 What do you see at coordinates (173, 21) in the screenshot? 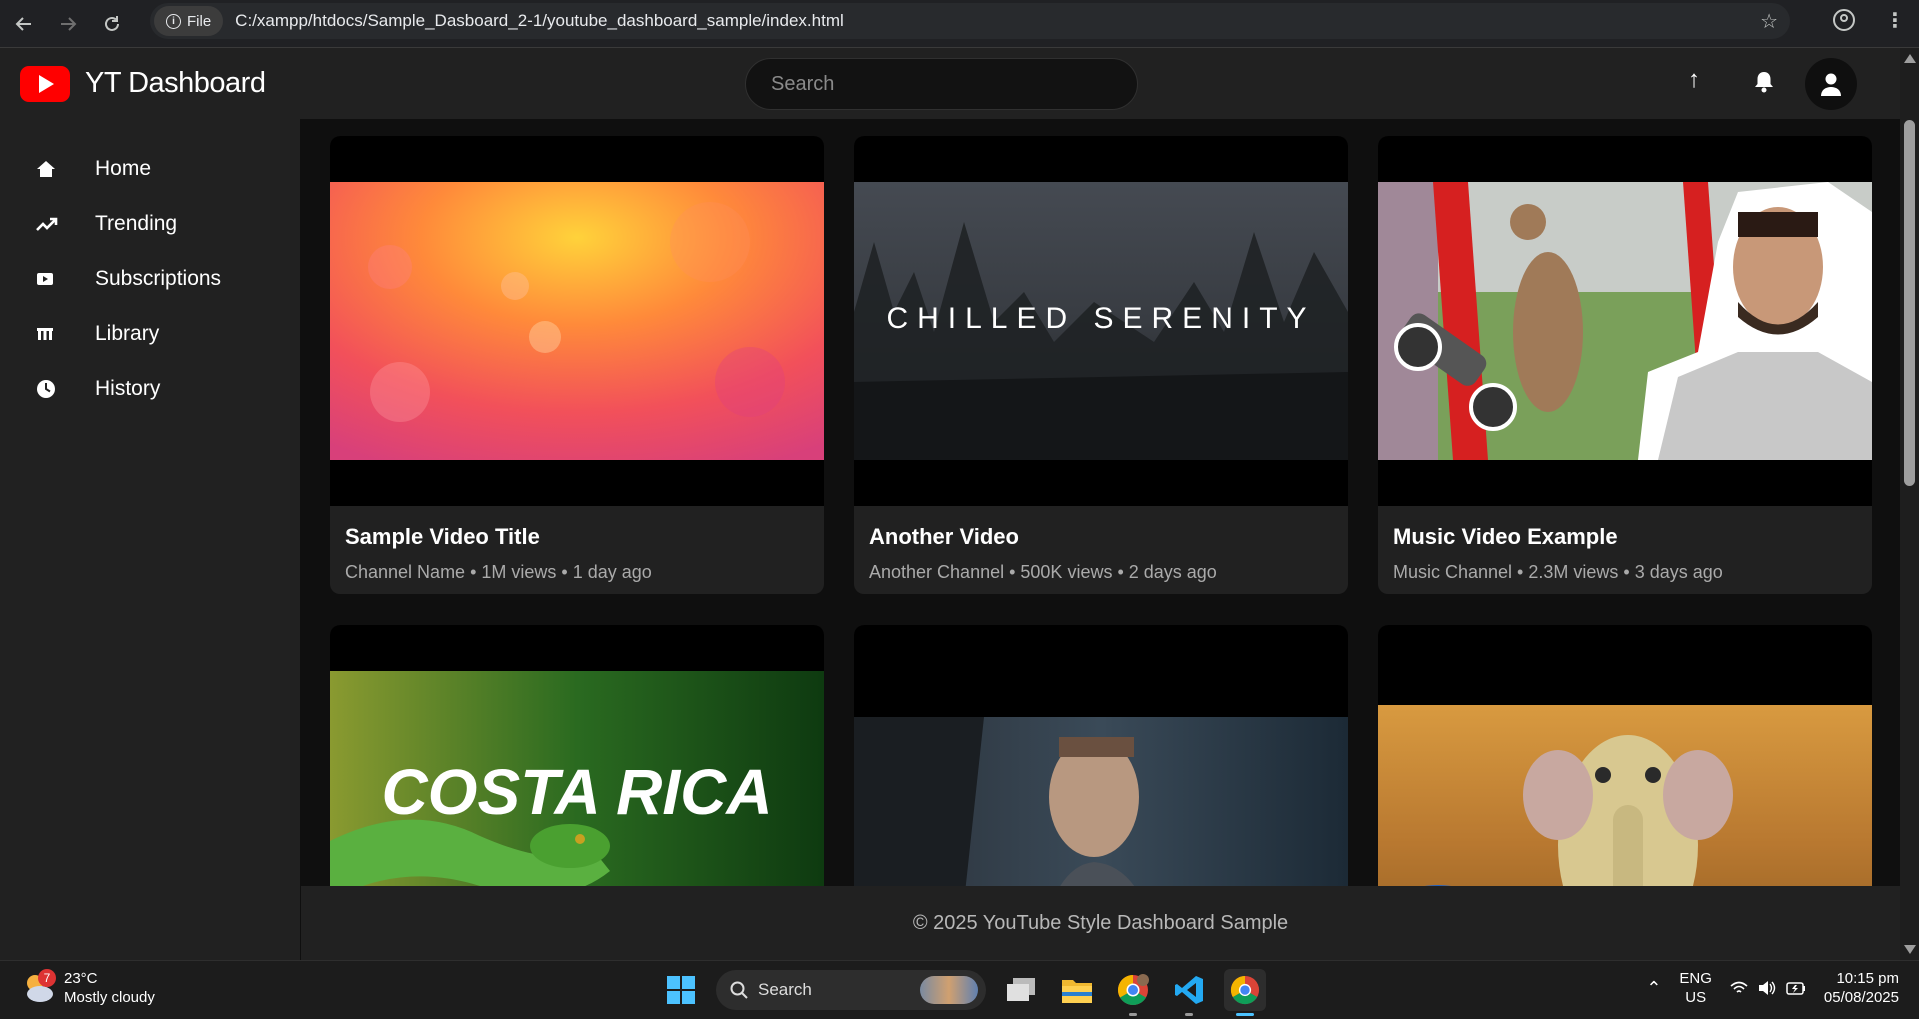
I see `info-icon: i` at bounding box center [173, 21].